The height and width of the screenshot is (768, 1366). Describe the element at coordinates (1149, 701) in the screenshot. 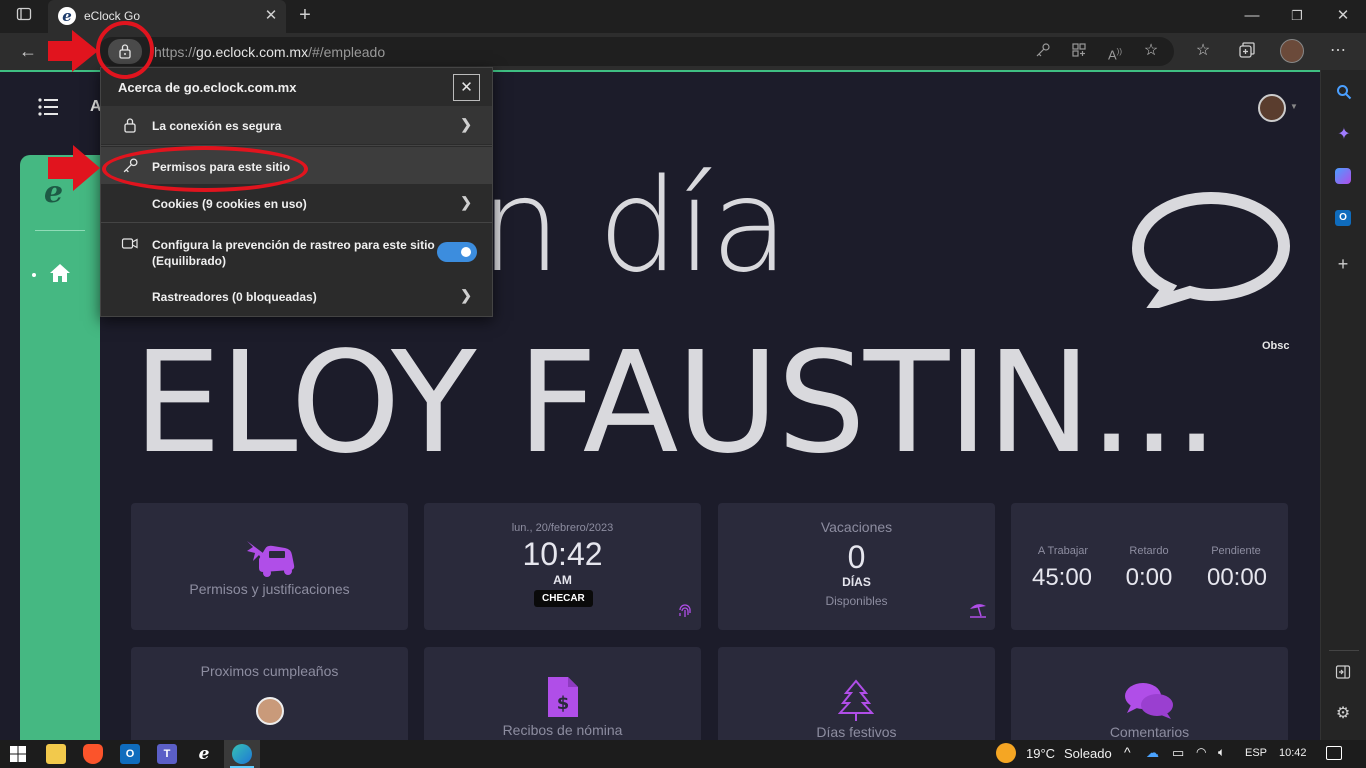

I see `comments-icon` at that location.